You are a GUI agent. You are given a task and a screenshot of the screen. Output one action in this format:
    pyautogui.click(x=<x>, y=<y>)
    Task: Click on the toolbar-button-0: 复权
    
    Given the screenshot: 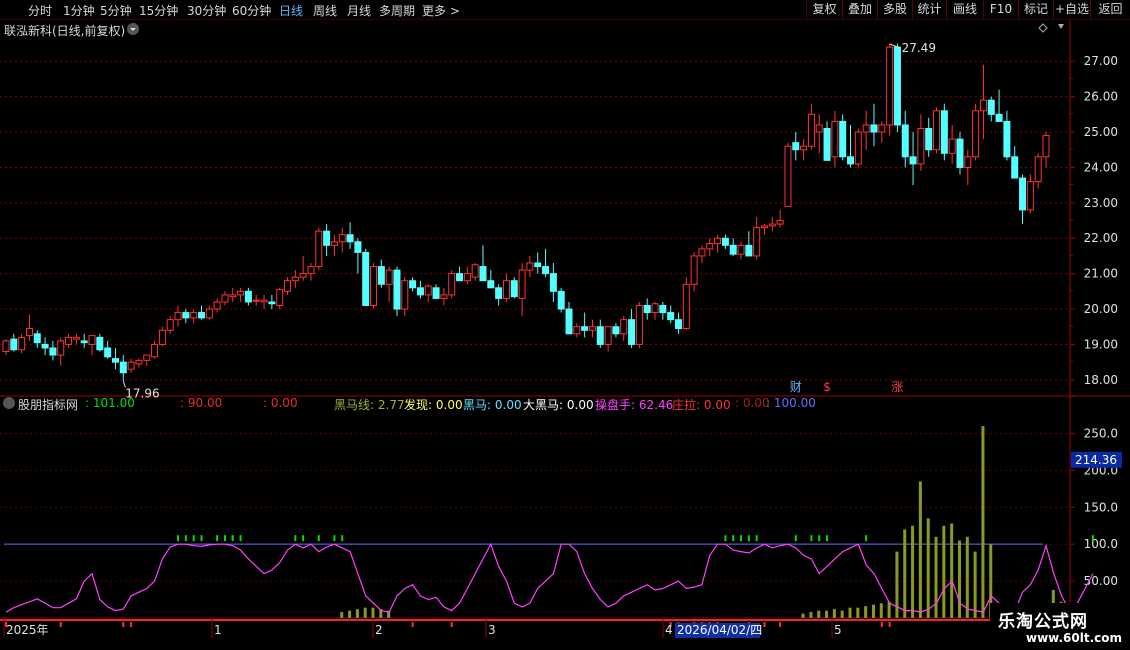 What is the action you would take?
    pyautogui.click(x=824, y=10)
    